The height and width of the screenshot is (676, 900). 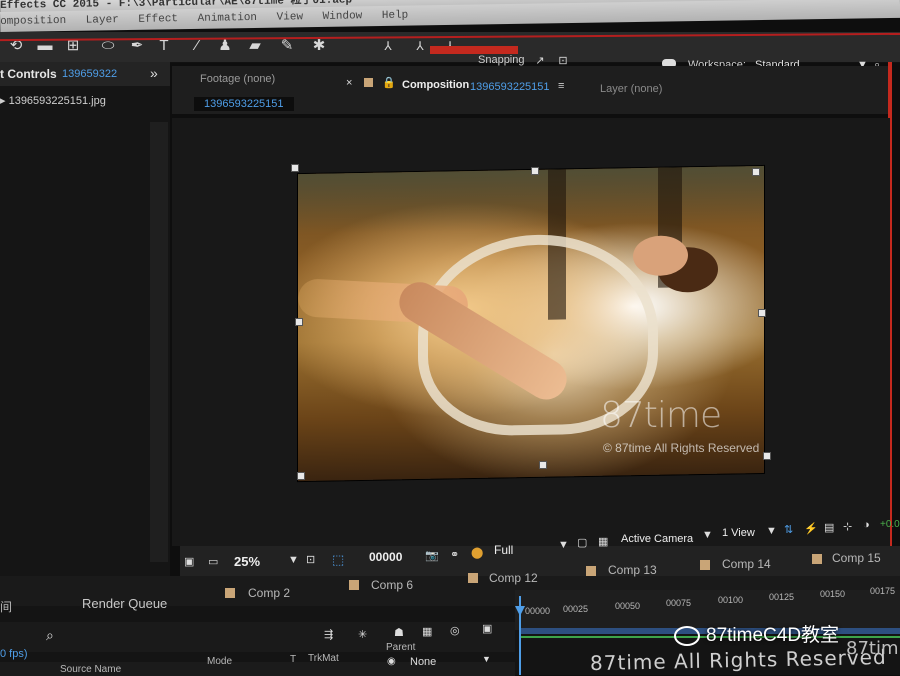 I want to click on footage-file-tab: 1396593225151, so click(x=244, y=104).